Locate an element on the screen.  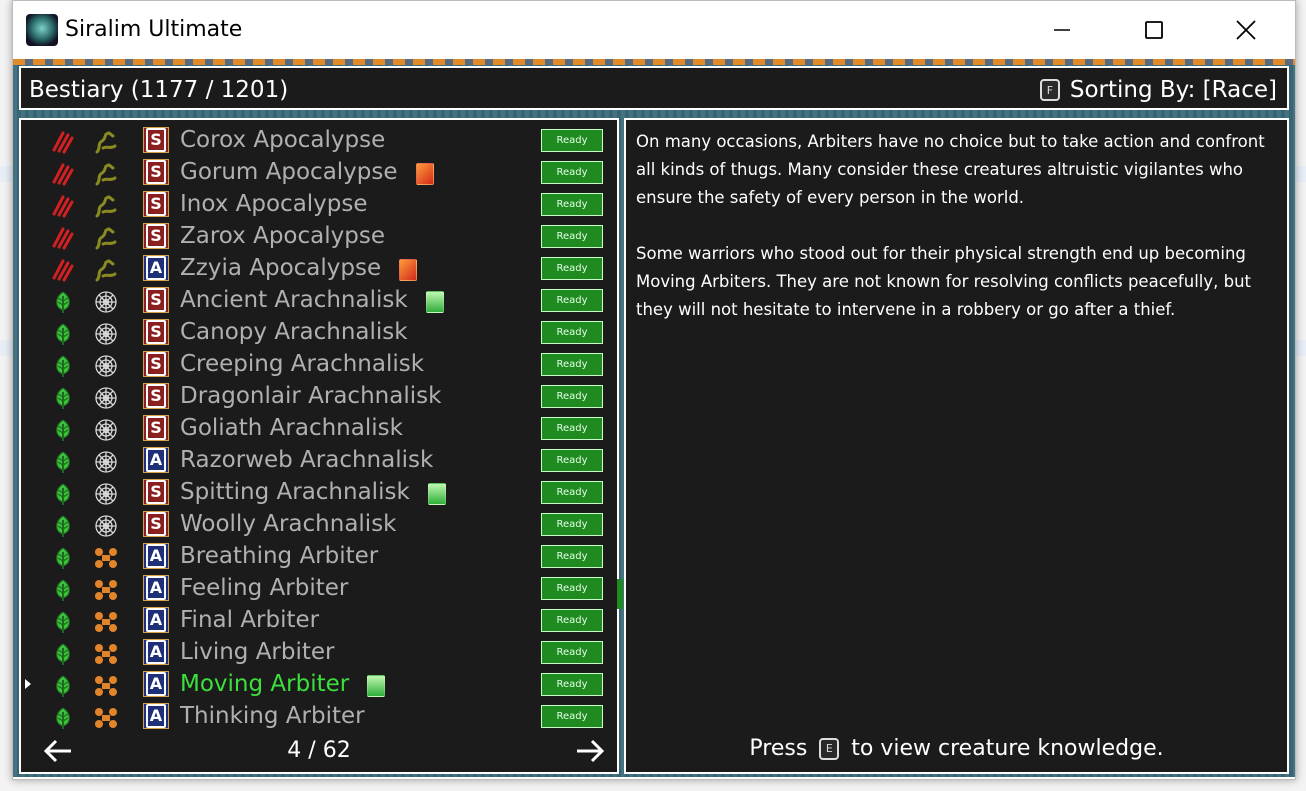
creature-row: S Ancient Arachnalisk Ready is located at coordinates (319, 301).